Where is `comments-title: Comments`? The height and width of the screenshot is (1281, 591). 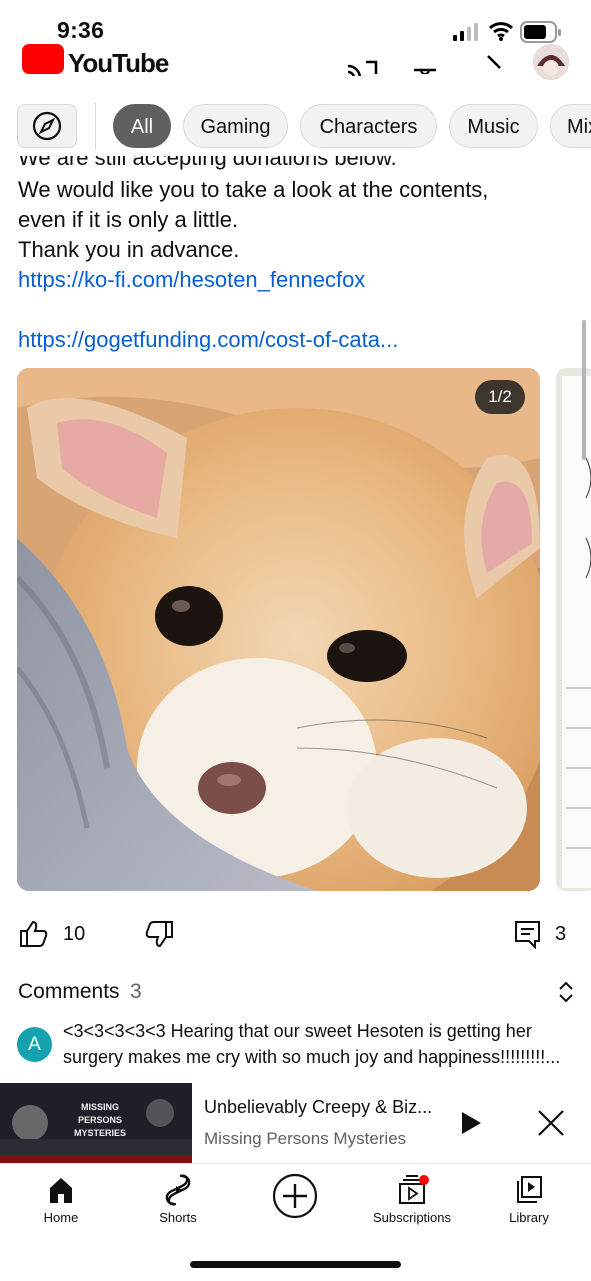 comments-title: Comments is located at coordinates (69, 992).